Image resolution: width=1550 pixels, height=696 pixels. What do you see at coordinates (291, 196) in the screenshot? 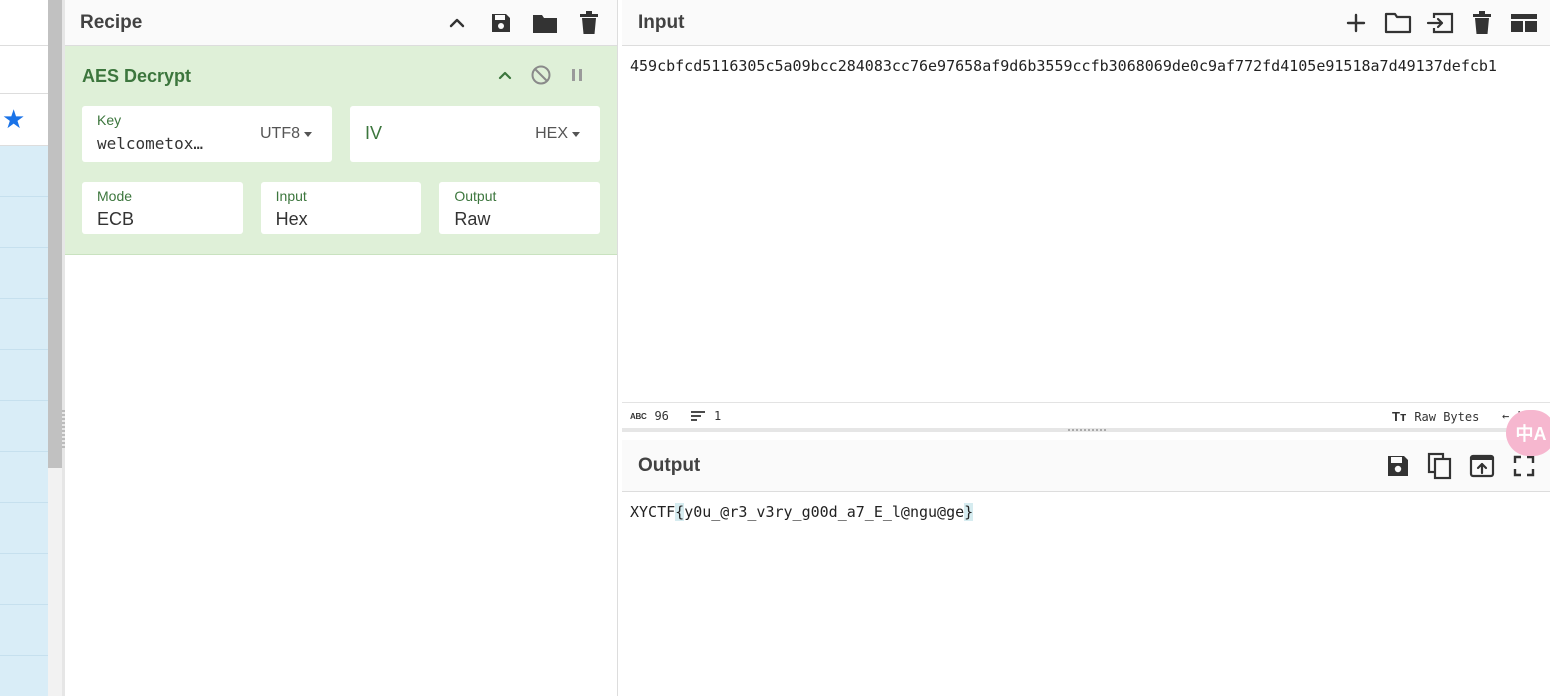
I see `input-format-label: Input` at bounding box center [291, 196].